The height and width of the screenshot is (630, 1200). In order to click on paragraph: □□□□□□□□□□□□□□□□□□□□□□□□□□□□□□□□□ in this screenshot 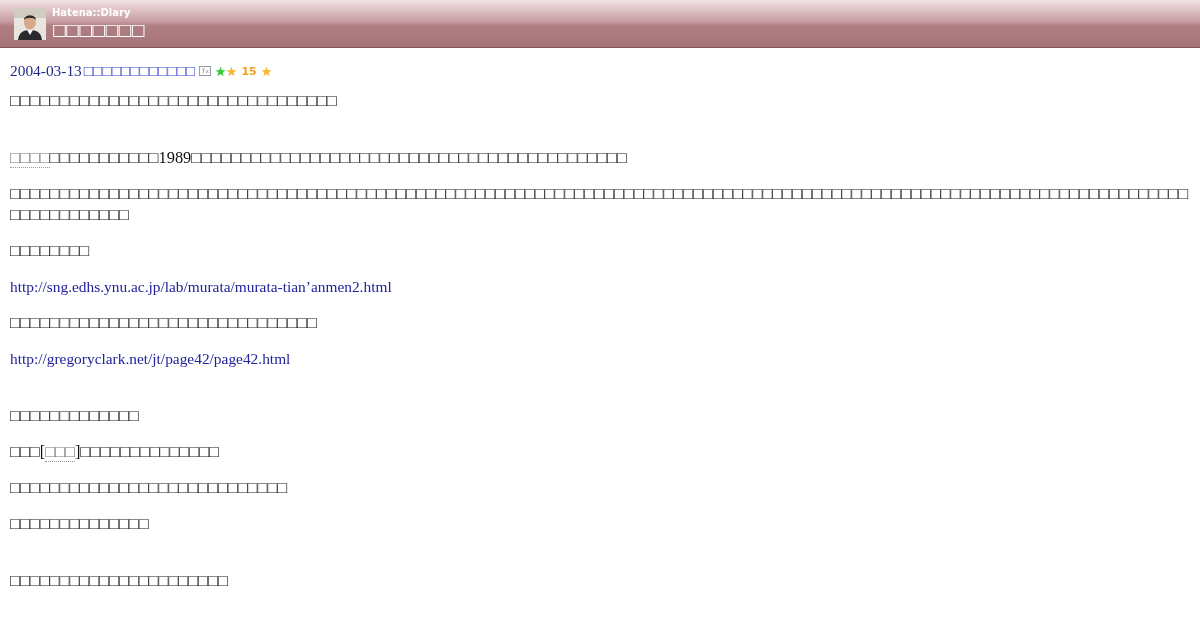, I will do `click(174, 100)`.